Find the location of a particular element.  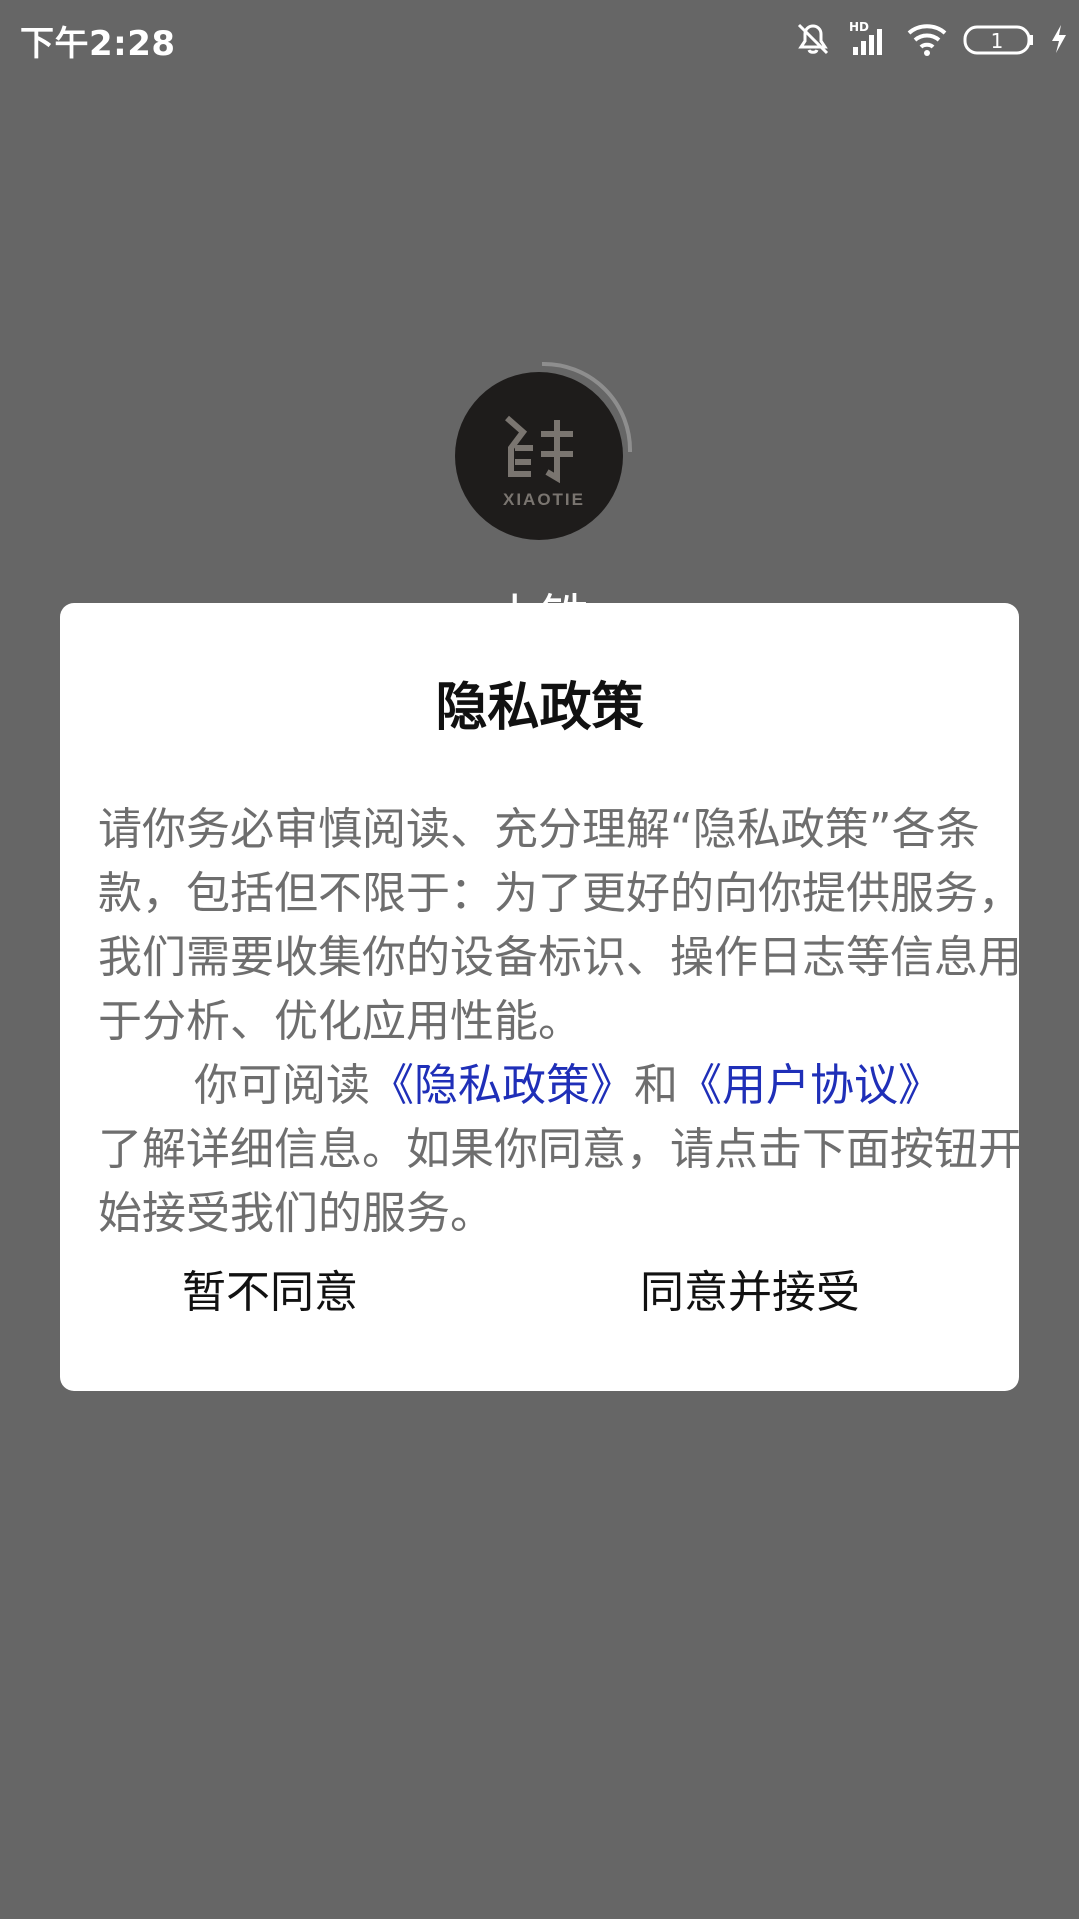

privacy-policy-link: 《隐私政策》 is located at coordinates (502, 1085).